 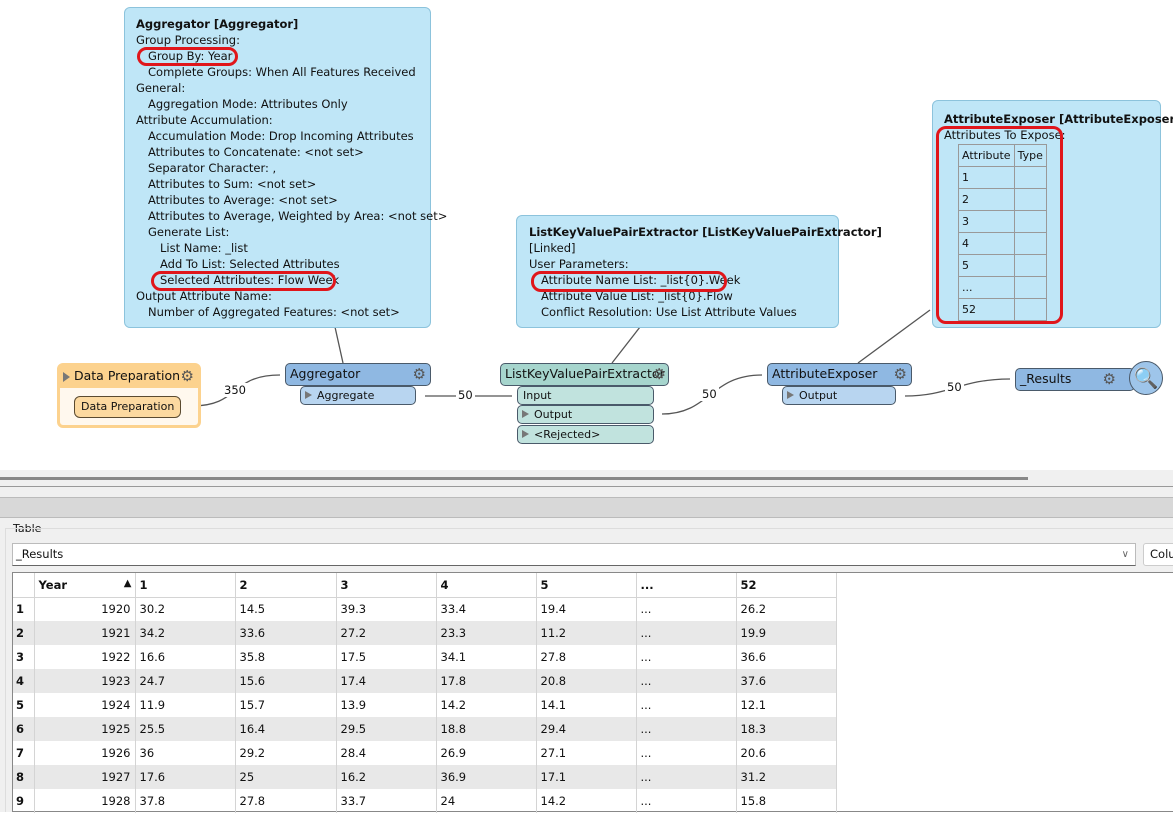 I want to click on datapreparation-node: Data Preparation, so click(x=127, y=407).